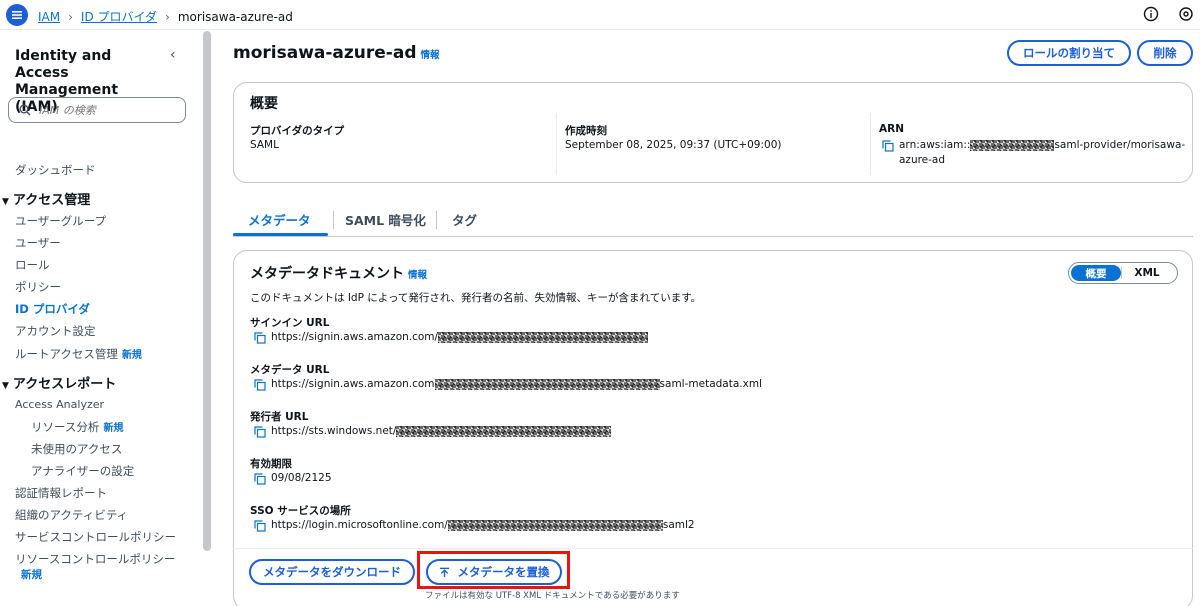  I want to click on sidebar-item-unused-access: 未使用のアクセス, so click(76, 449).